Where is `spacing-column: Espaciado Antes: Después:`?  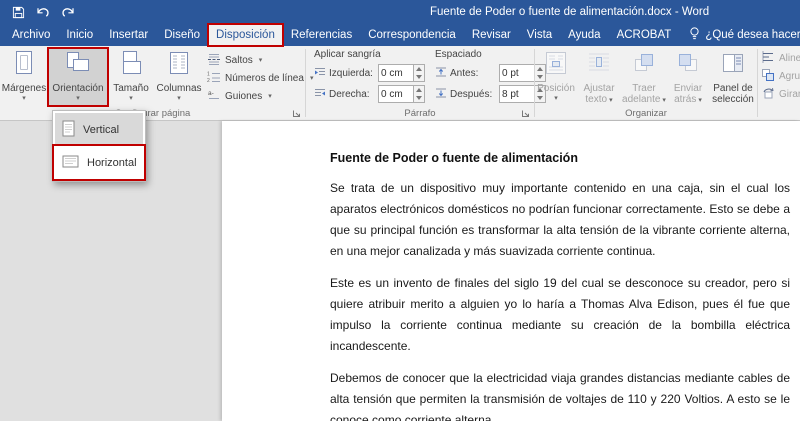
spacing-column: Espaciado Antes: Después: is located at coordinates (490, 77).